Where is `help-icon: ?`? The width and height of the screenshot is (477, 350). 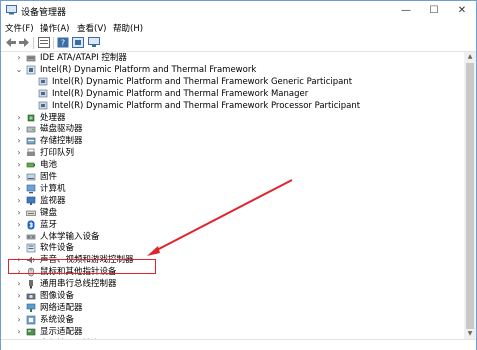 help-icon: ? is located at coordinates (63, 42).